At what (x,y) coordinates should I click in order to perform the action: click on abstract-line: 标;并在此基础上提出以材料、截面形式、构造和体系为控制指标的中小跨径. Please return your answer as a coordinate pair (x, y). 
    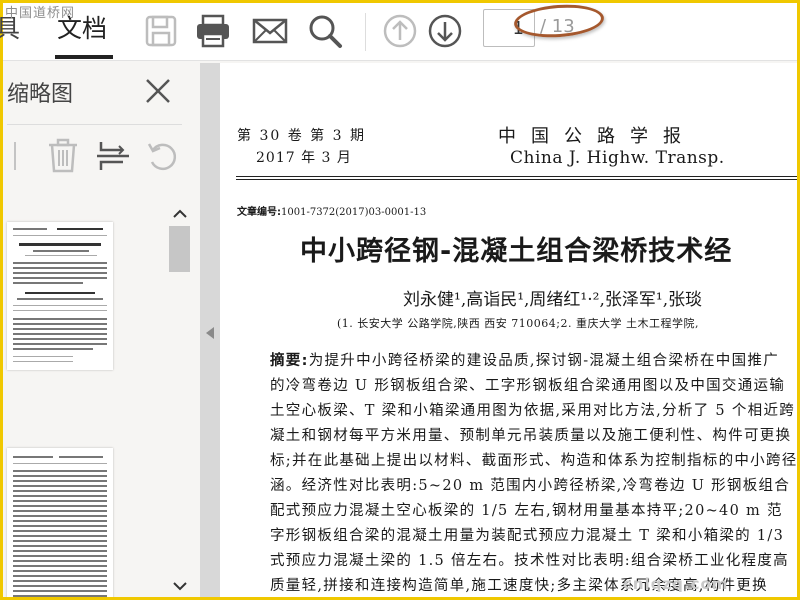
    Looking at the image, I should click on (533, 461).